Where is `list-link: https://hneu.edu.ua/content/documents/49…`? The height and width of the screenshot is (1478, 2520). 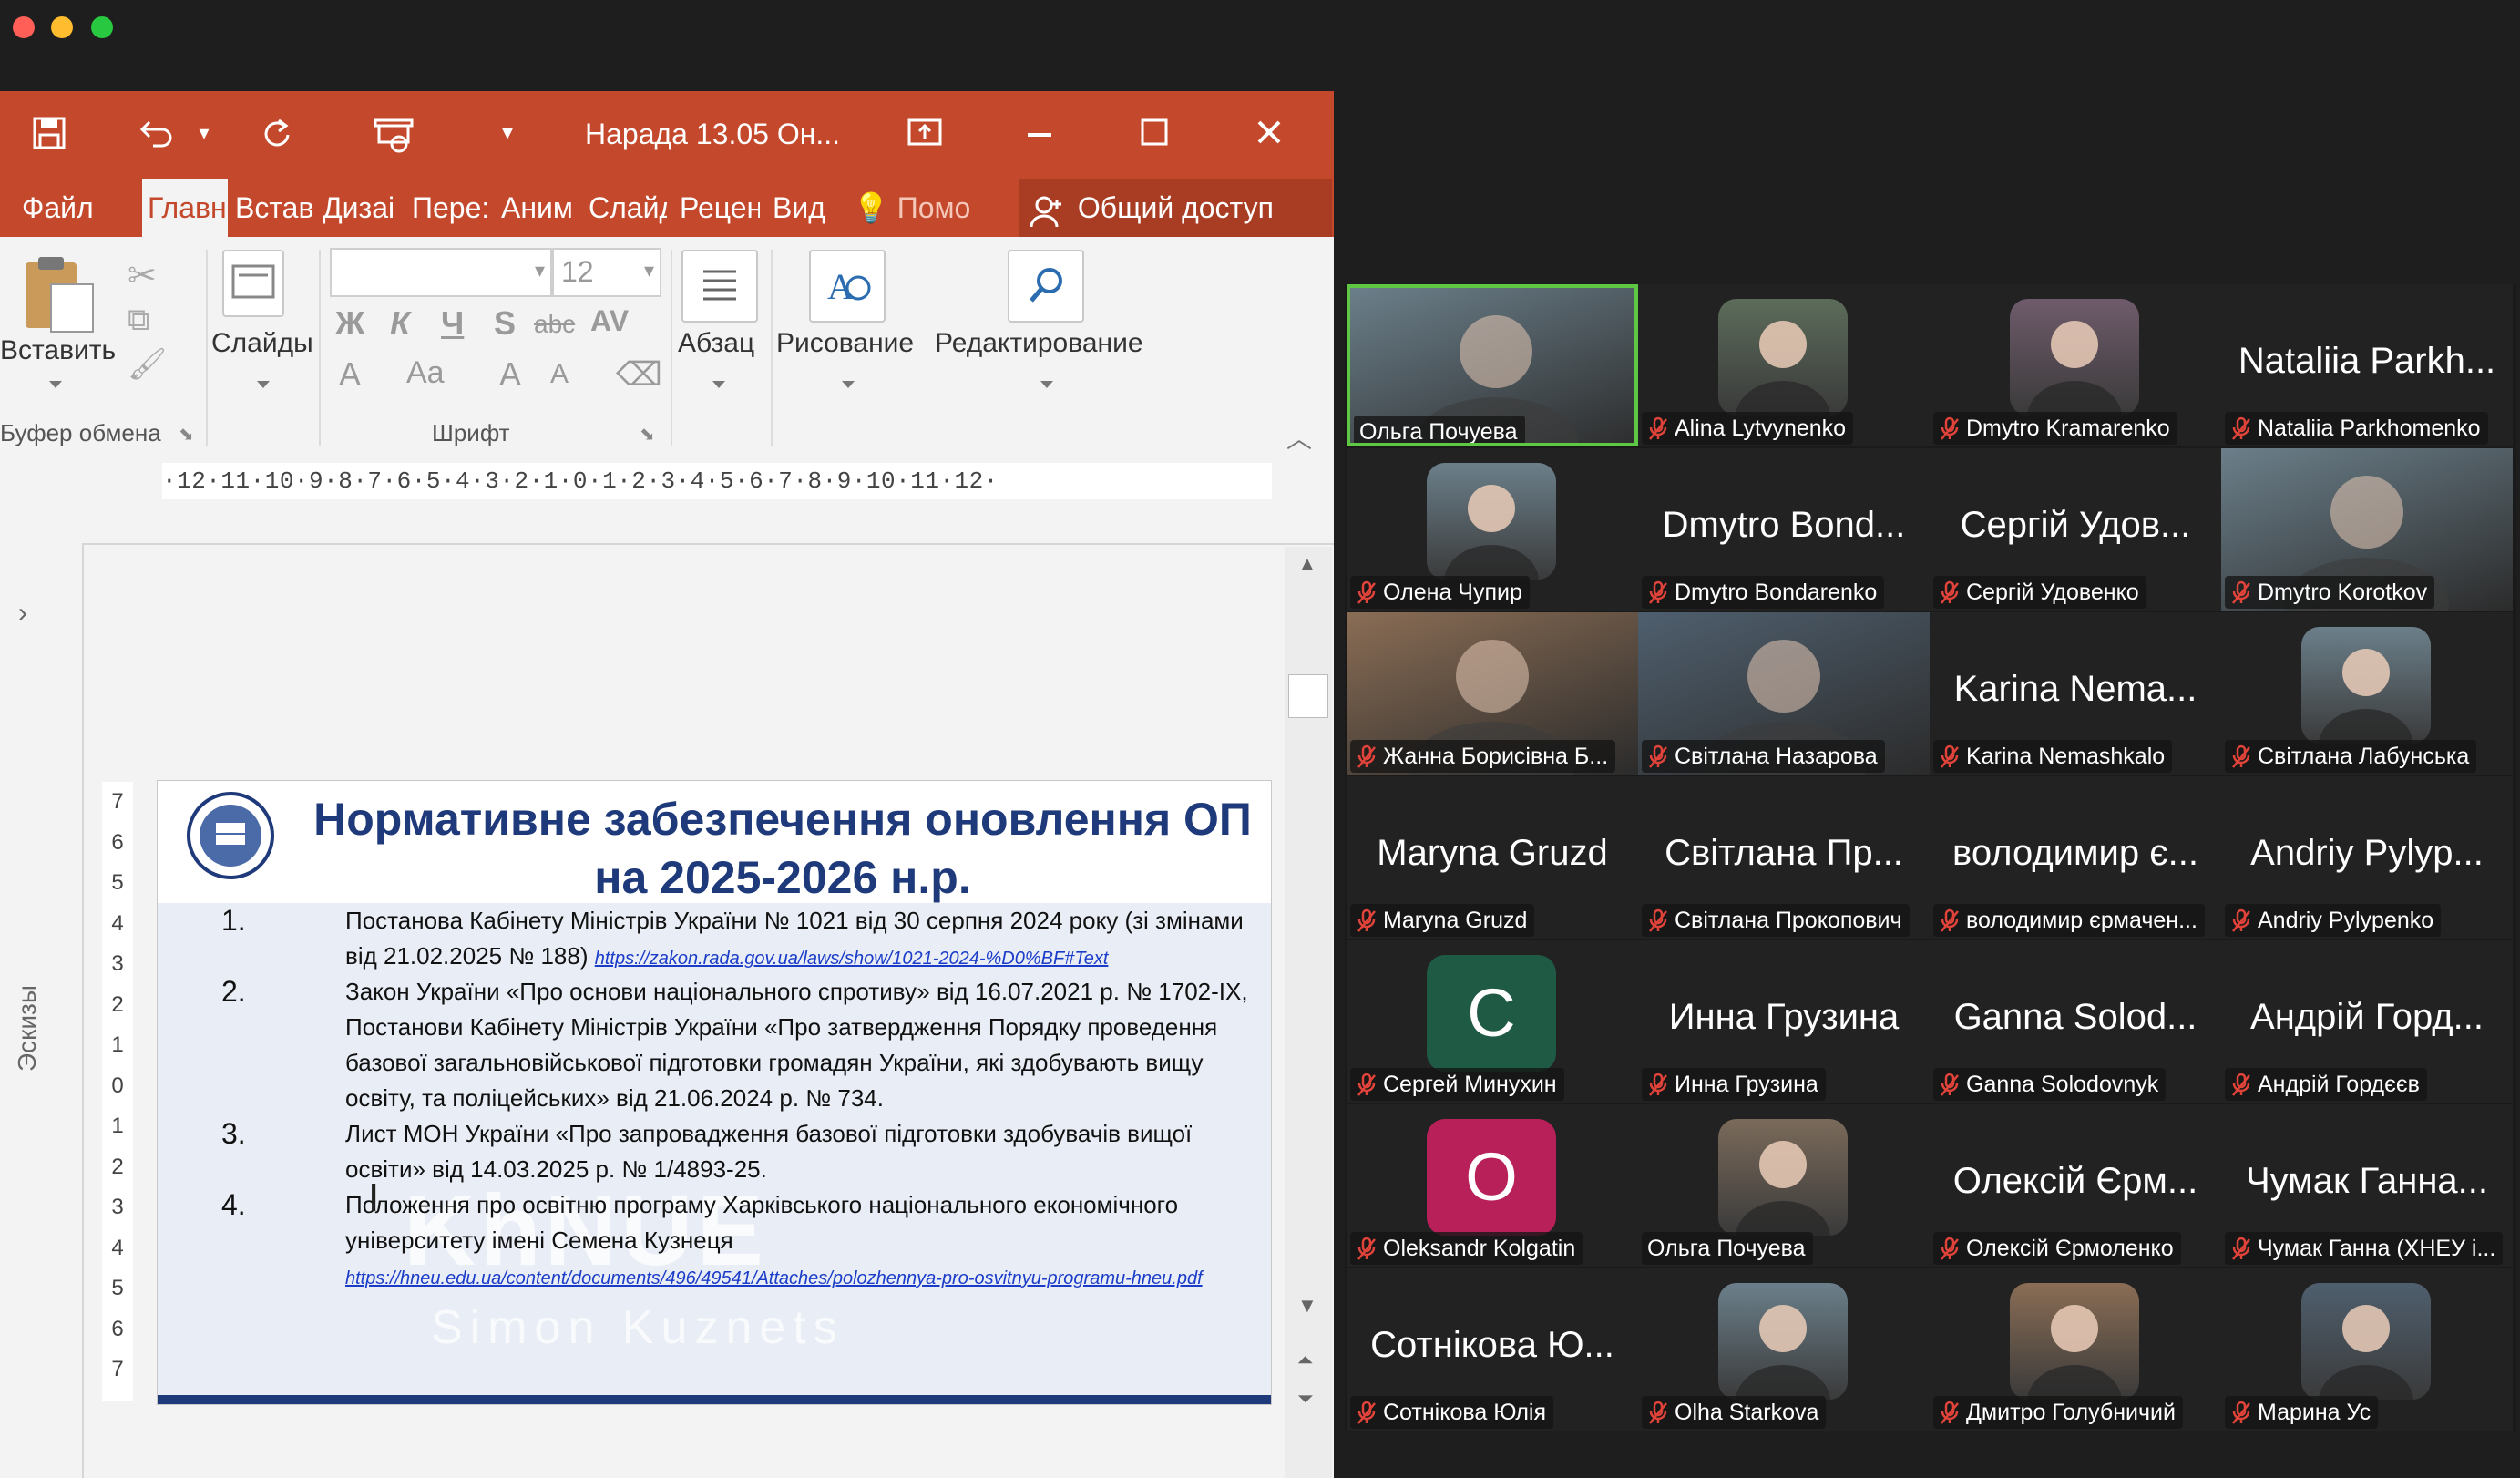 list-link: https://hneu.edu.ua/content/documents/49… is located at coordinates (774, 1278).